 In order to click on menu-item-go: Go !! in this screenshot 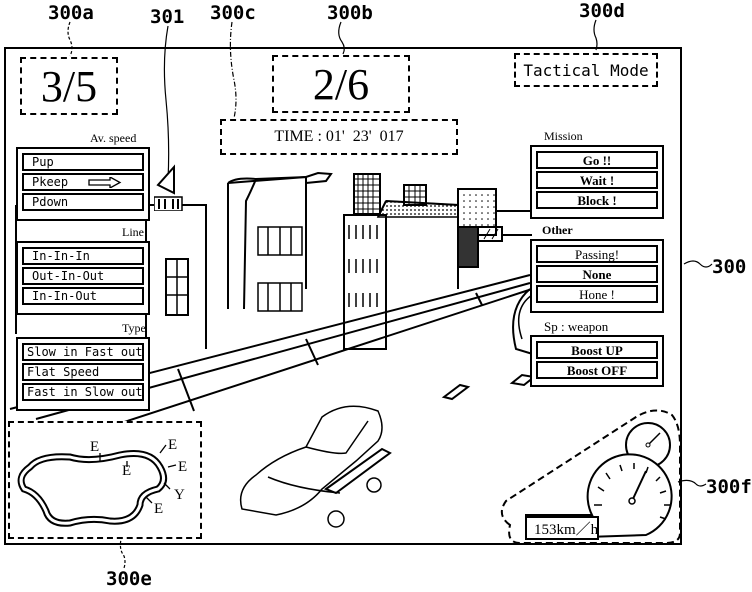, I will do `click(597, 160)`.